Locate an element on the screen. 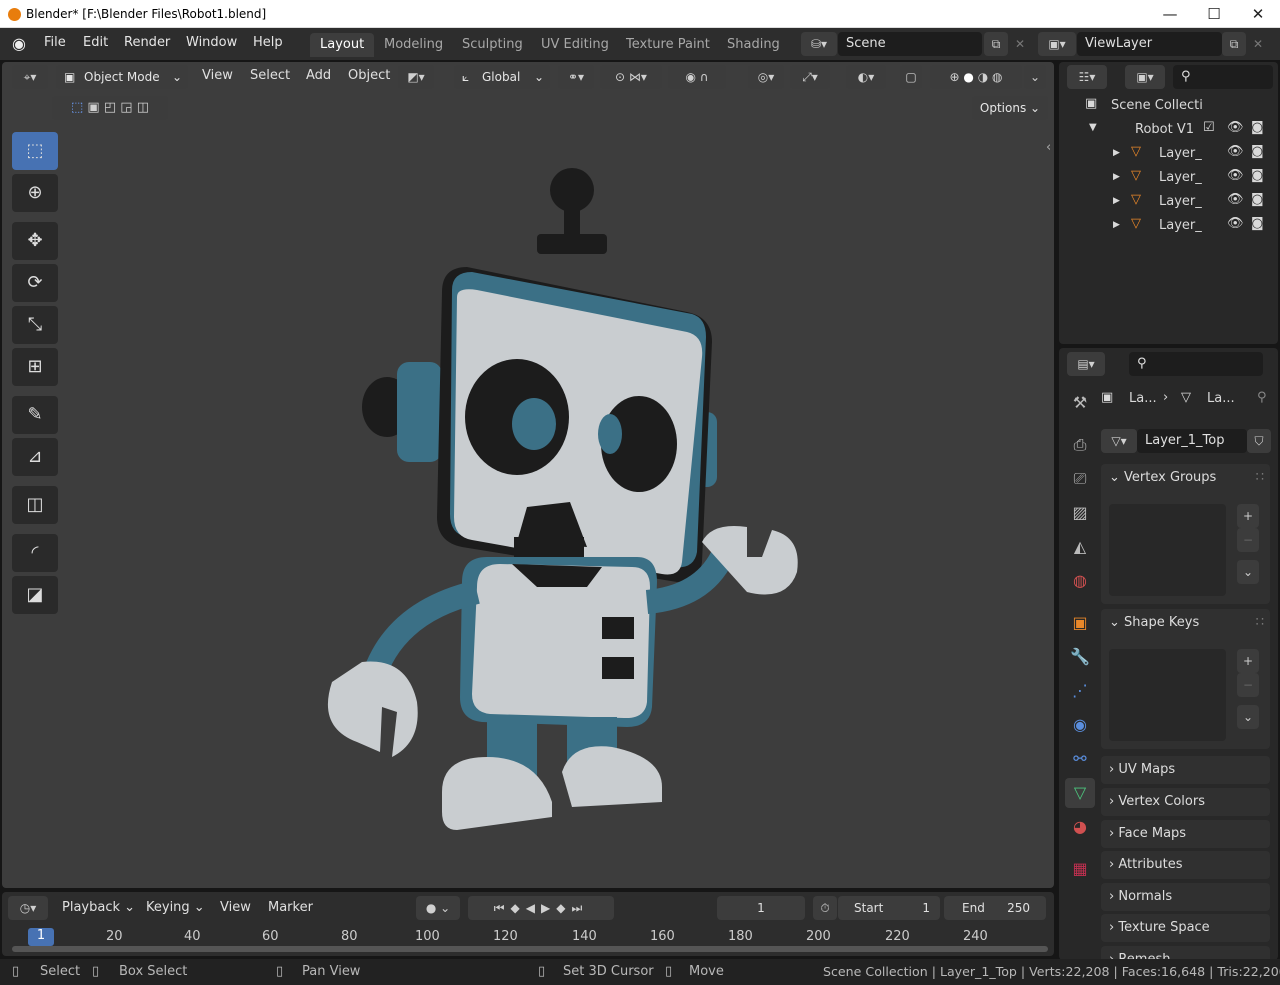 The height and width of the screenshot is (985, 1280). physics-tab-icon: ◉ is located at coordinates (1080, 725).